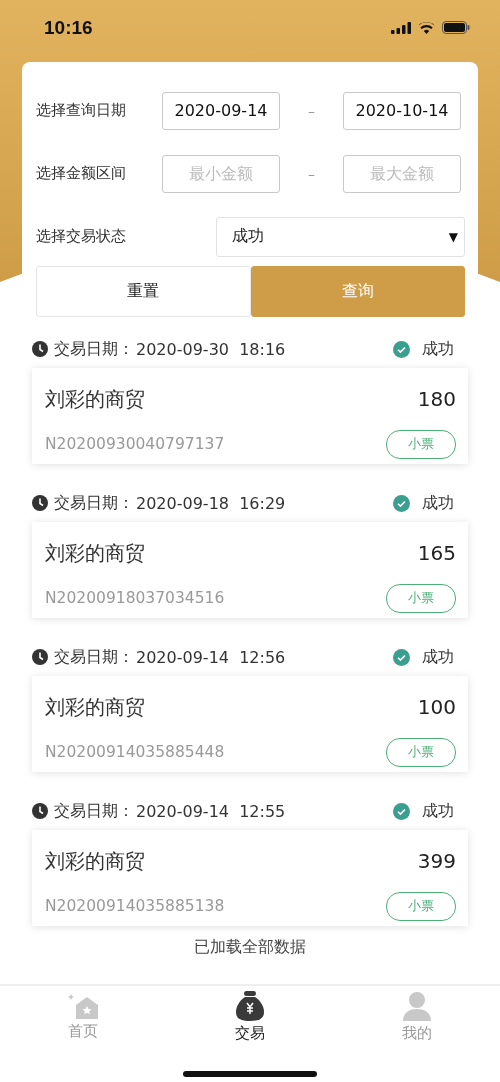 The height and width of the screenshot is (1082, 500). I want to click on transaction-datetime: 2020-09-14 12:56, so click(211, 657).